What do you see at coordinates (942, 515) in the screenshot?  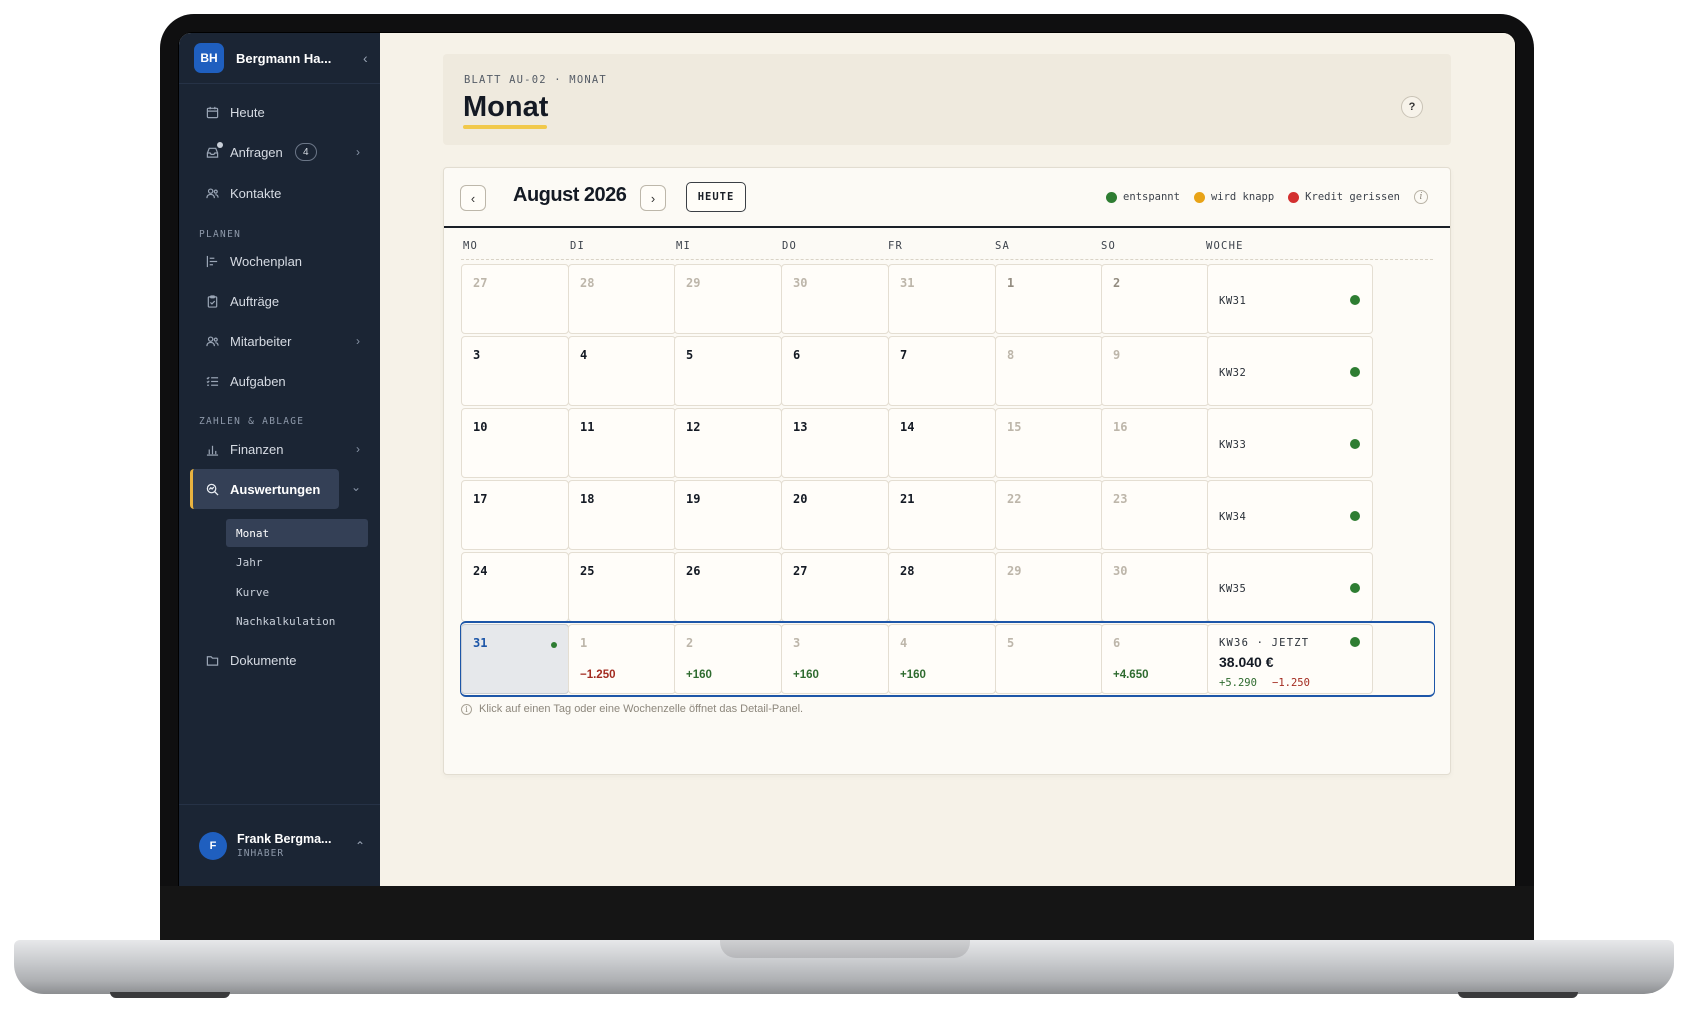 I see `calendar-day: 21` at bounding box center [942, 515].